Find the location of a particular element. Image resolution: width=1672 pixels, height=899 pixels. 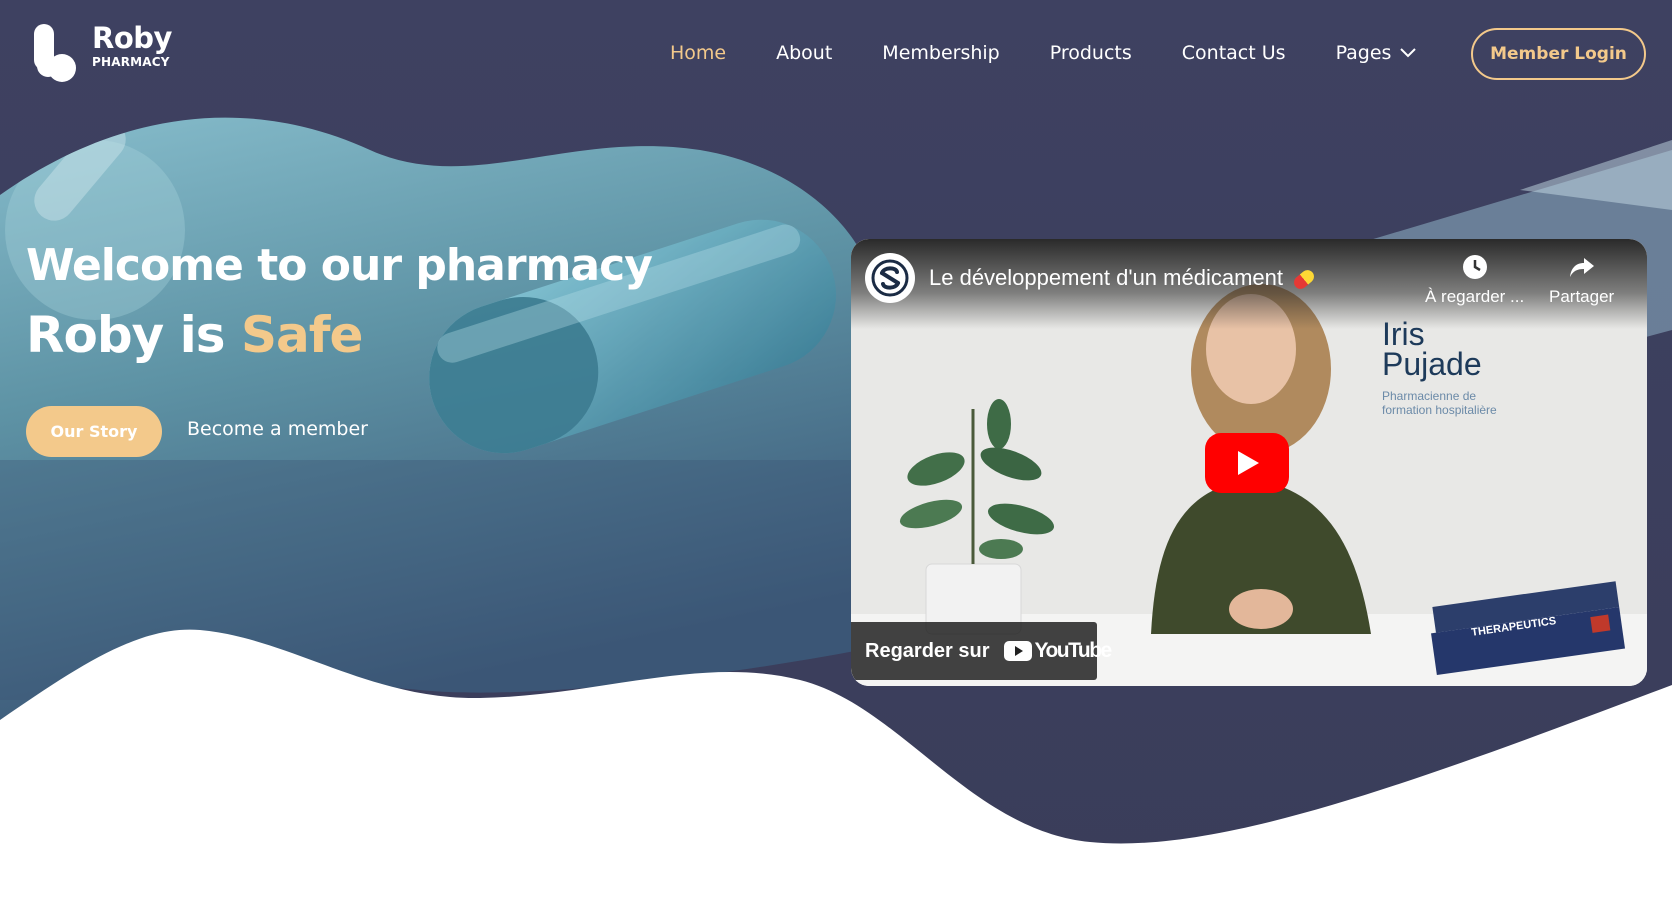

hero-title: Welcome to our pharmacy is located at coordinates (339, 265).